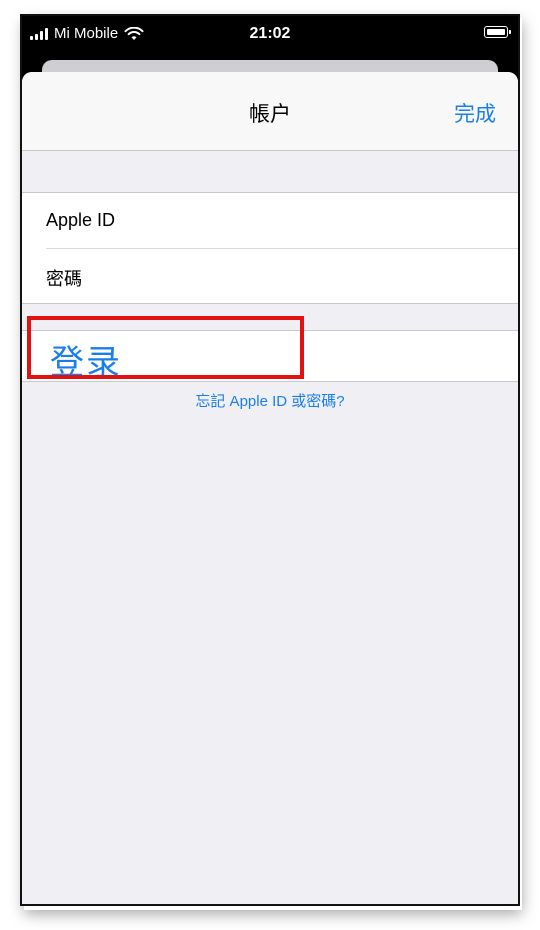  What do you see at coordinates (282, 221) in the screenshot?
I see `apple-id-field: Apple ID` at bounding box center [282, 221].